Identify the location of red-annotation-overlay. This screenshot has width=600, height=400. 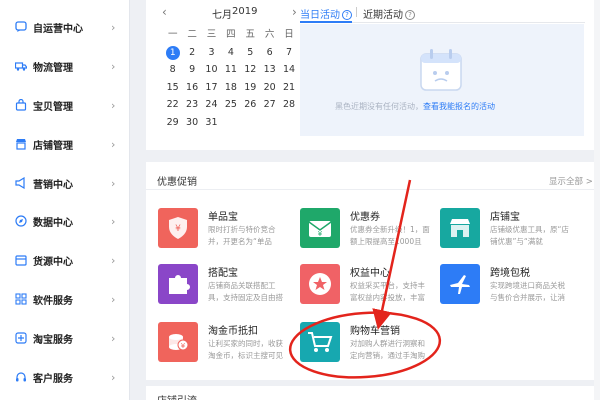
(365, 279).